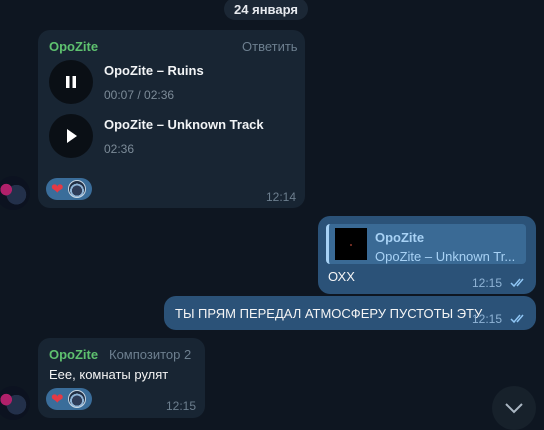 The image size is (544, 430). I want to click on message-text: ТЫ ПРЯМ ПЕРЕДАЛ АТМОСФЕРУ ПУСТОТЫ ЭТУ, so click(329, 313).